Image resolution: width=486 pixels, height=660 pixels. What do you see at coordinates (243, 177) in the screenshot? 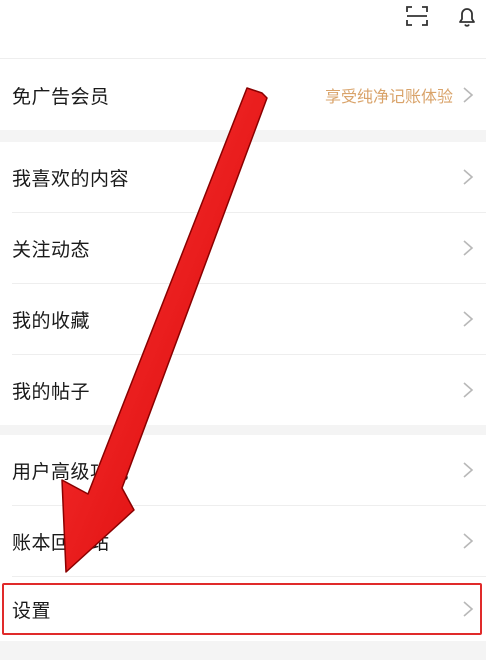
I see `menu-item-liked-content: 我喜欢的内容` at bounding box center [243, 177].